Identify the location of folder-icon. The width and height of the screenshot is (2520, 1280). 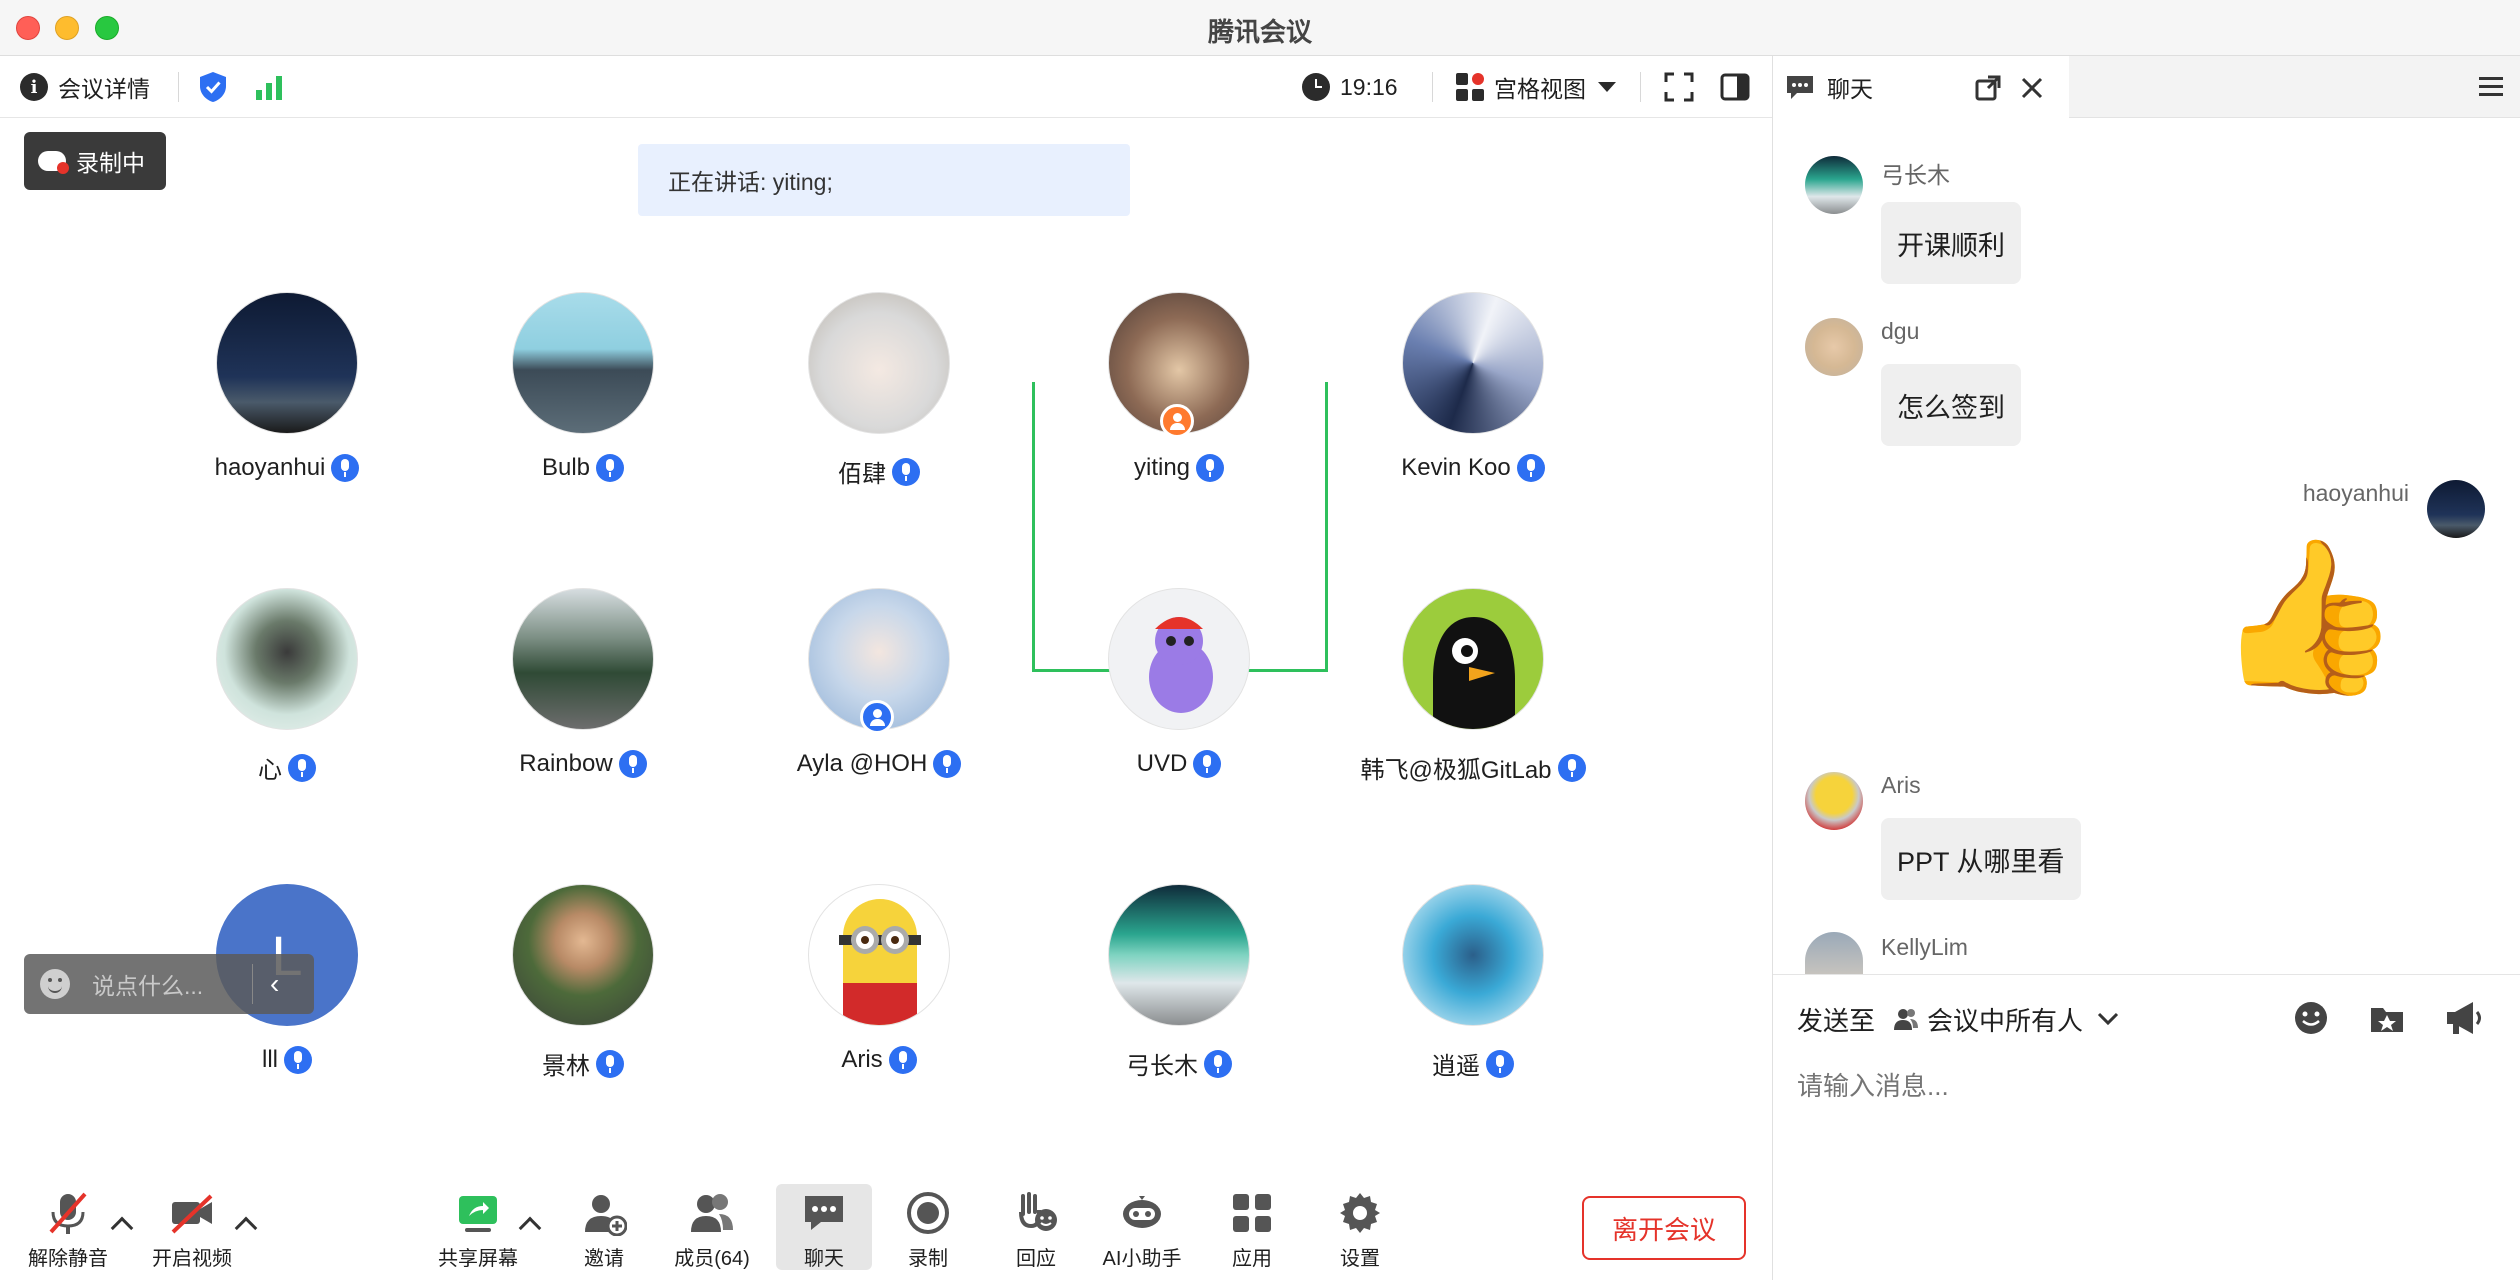
(2387, 1018).